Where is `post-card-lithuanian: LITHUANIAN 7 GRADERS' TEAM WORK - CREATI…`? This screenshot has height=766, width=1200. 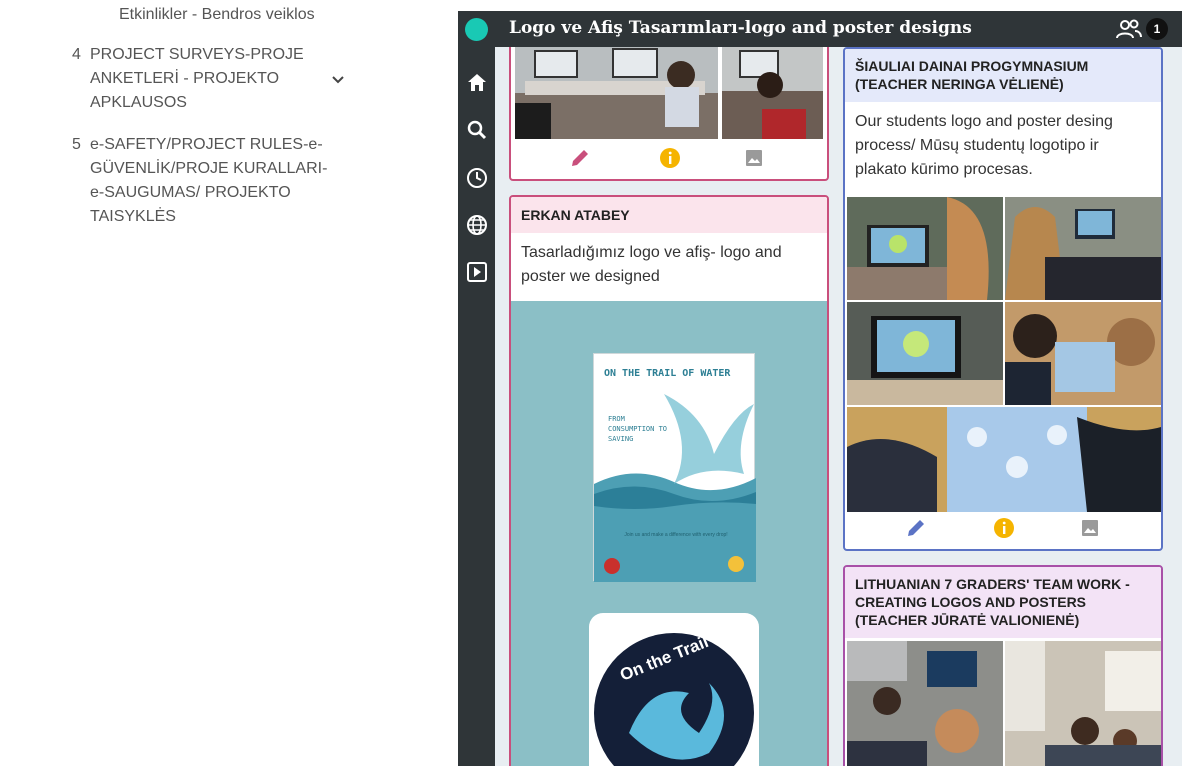
post-card-lithuanian: LITHUANIAN 7 GRADERS' TEAM WORK - CREATI… is located at coordinates (1003, 665).